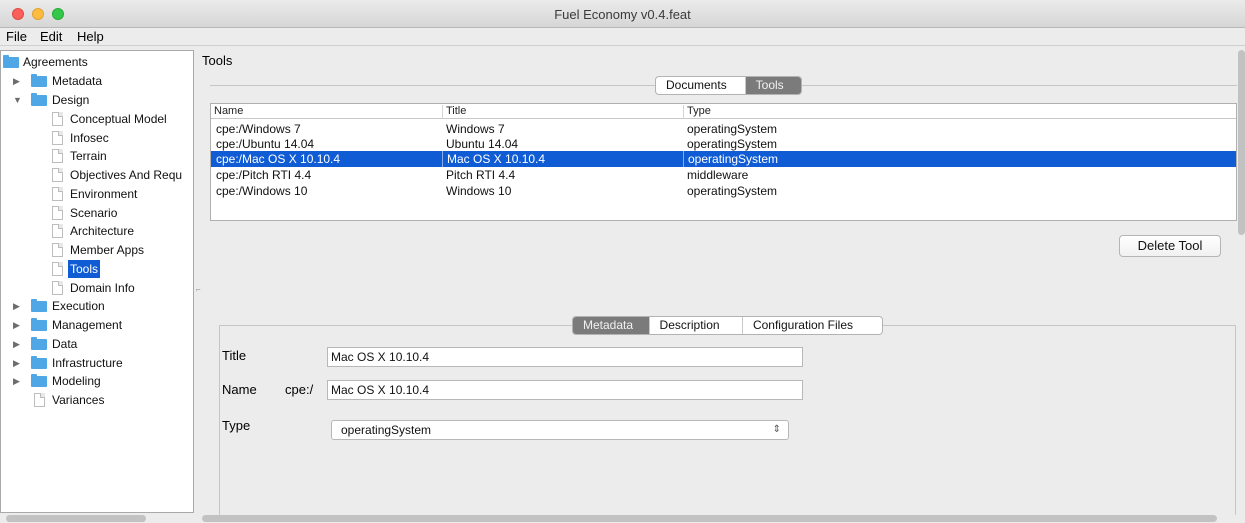 The width and height of the screenshot is (1245, 523). What do you see at coordinates (622, 37) in the screenshot?
I see `menu-bar: File Edit Help` at bounding box center [622, 37].